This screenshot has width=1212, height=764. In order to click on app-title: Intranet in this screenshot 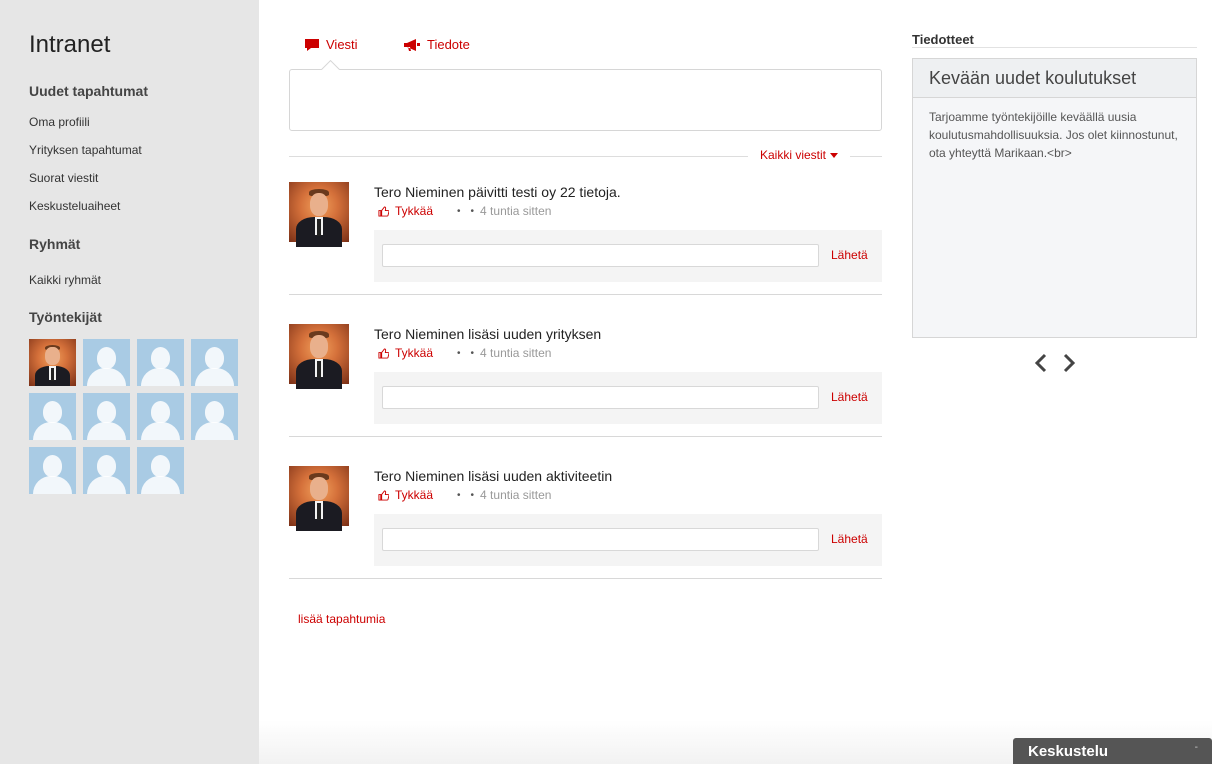, I will do `click(70, 44)`.